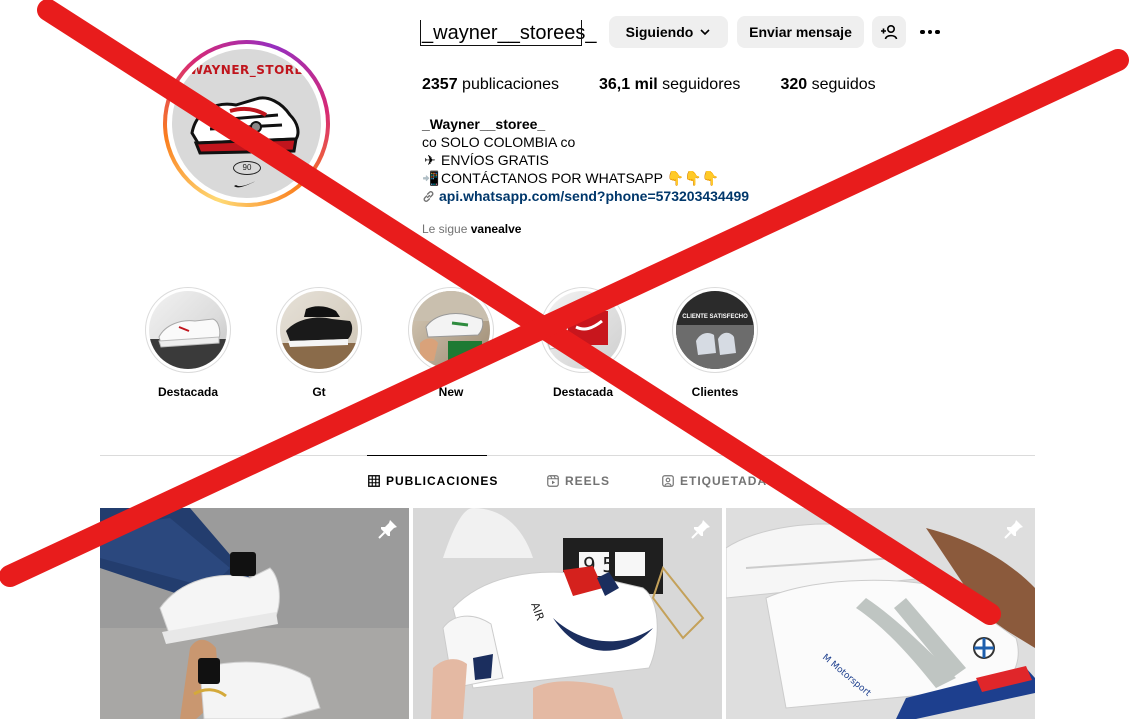 The image size is (1129, 719). What do you see at coordinates (496, 229) in the screenshot?
I see `followed-by-user: vanealve` at bounding box center [496, 229].